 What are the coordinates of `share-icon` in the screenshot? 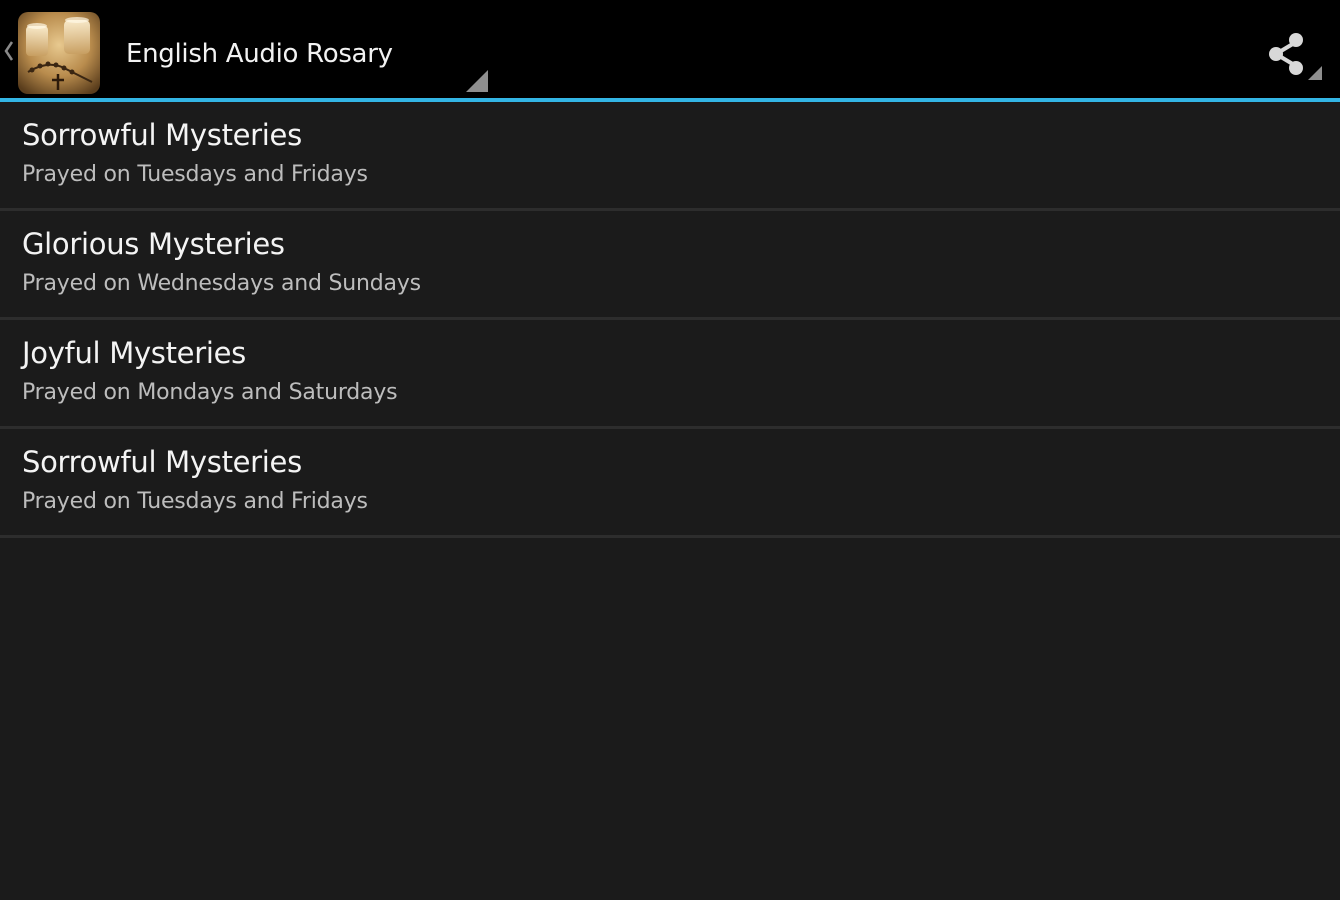 It's located at (1295, 56).